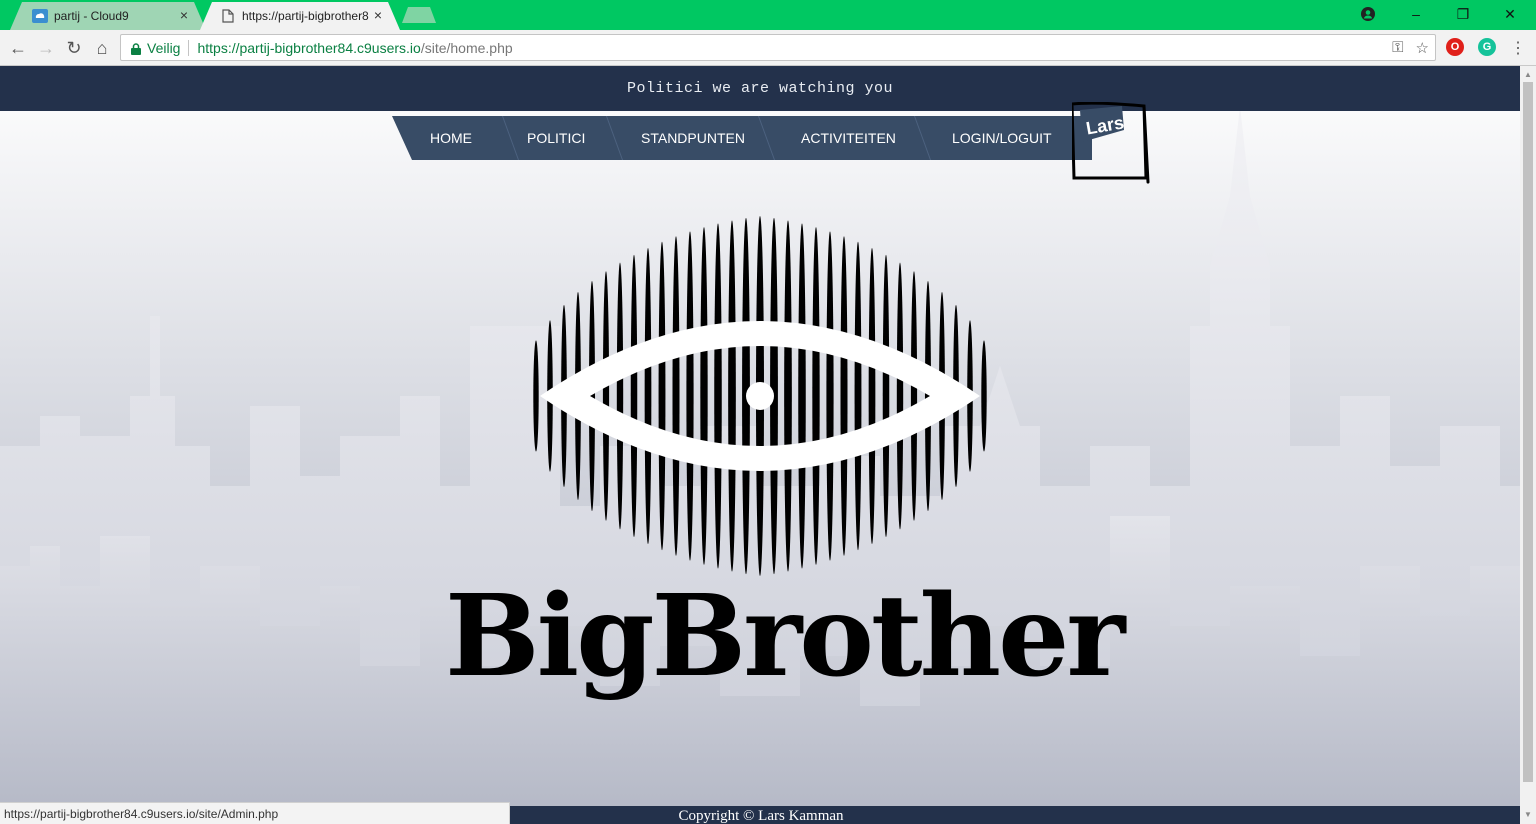 The height and width of the screenshot is (824, 1536). I want to click on bookmark-star-icon: ☆, so click(1422, 48).